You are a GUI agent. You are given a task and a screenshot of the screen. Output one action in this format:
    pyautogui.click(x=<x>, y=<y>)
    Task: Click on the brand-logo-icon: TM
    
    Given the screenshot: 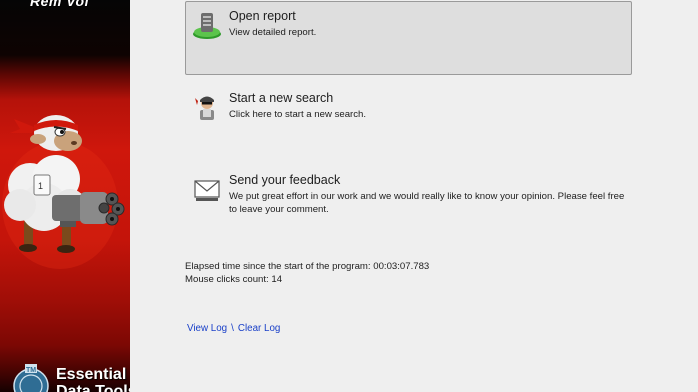 What is the action you would take?
    pyautogui.click(x=31, y=378)
    